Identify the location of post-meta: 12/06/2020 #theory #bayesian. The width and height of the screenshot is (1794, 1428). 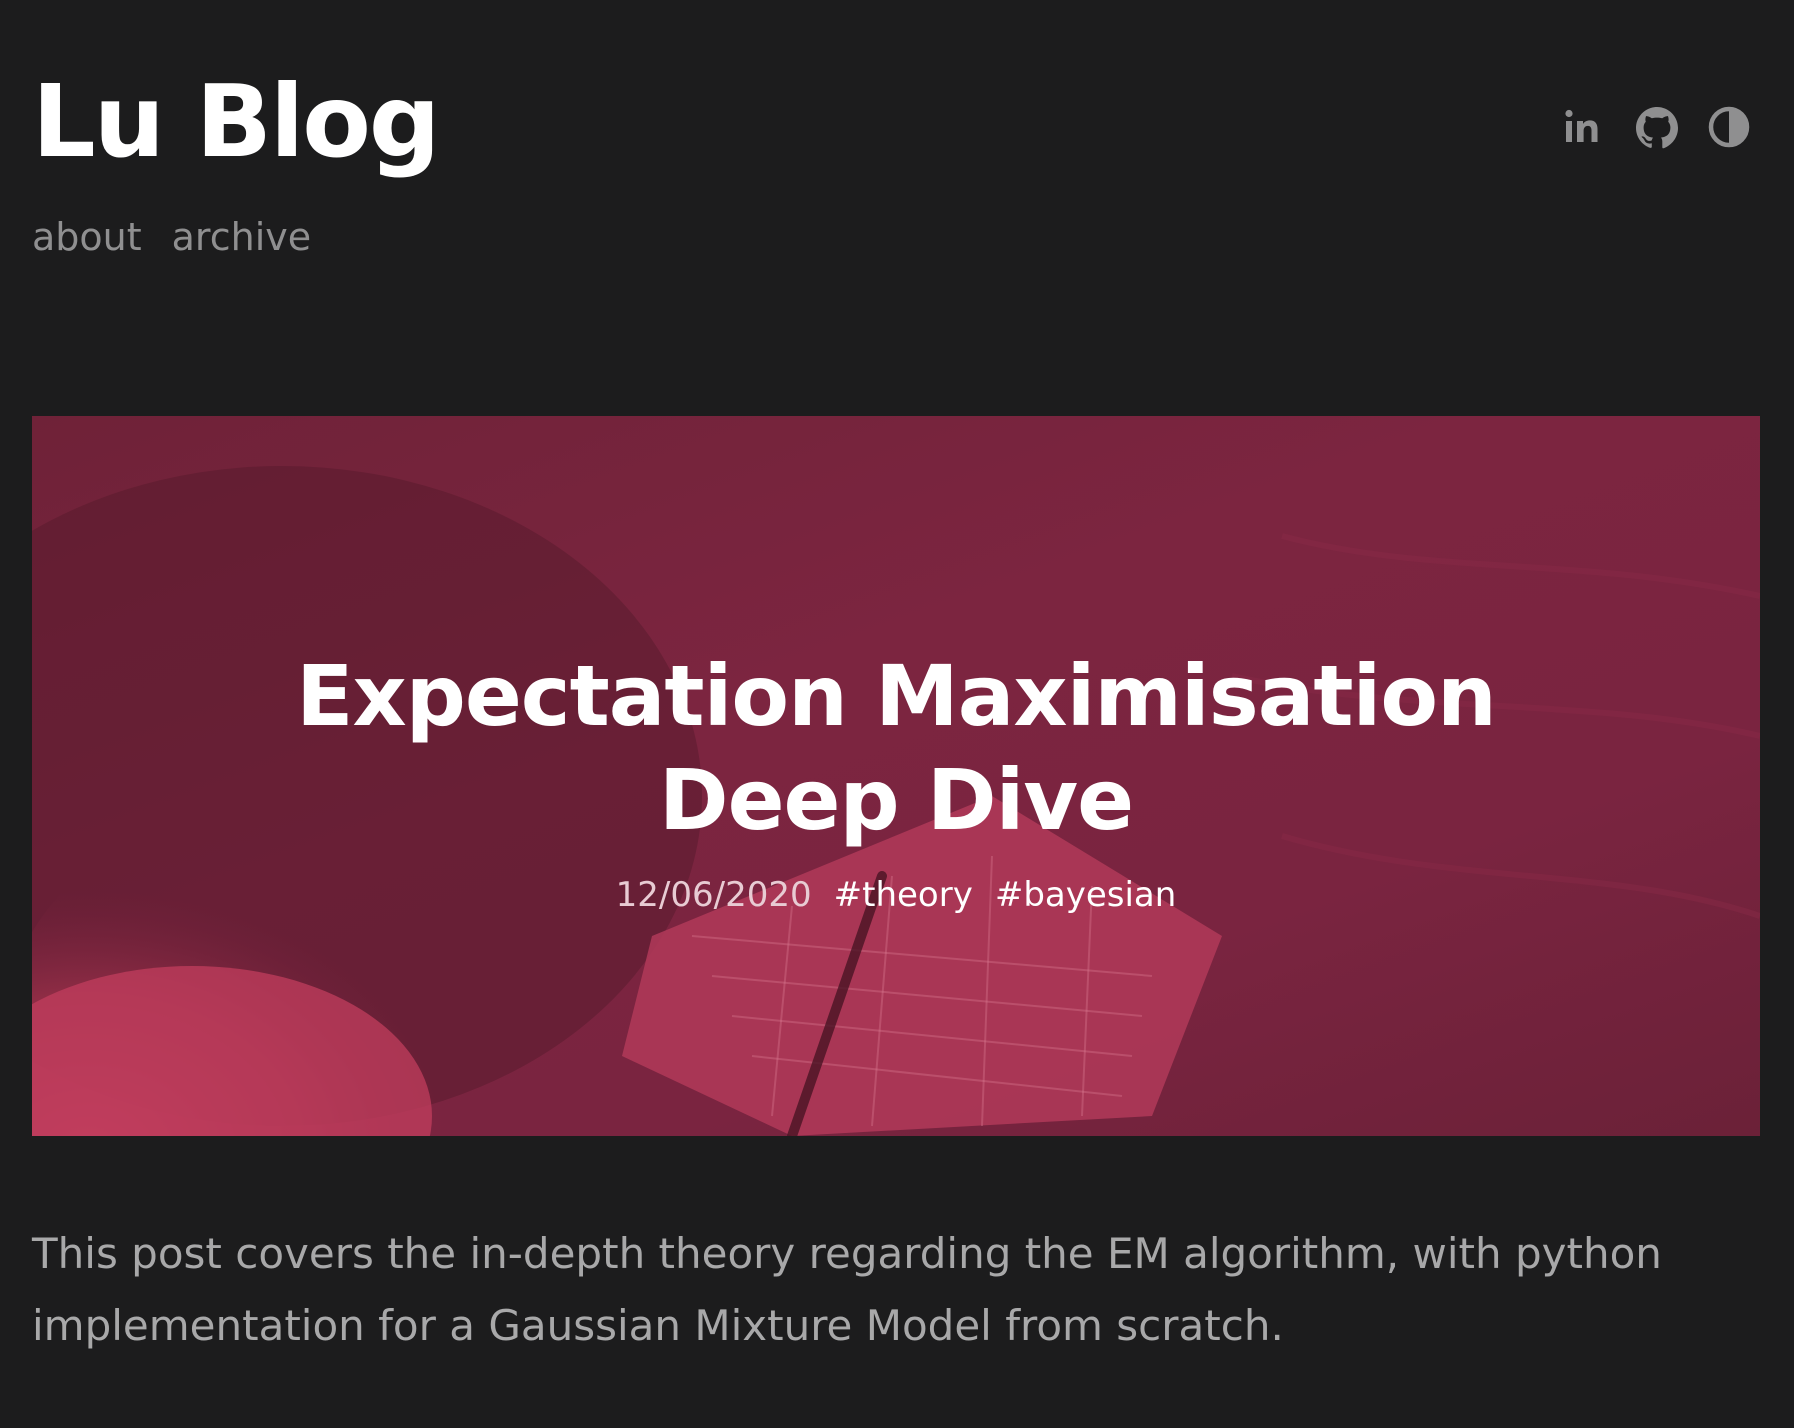
(896, 895).